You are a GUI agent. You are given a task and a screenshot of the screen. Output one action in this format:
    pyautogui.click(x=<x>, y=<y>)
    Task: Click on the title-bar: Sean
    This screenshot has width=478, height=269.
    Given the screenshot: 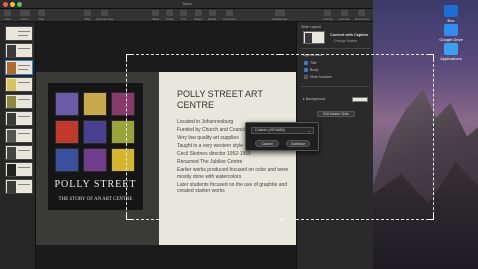 What is the action you would take?
    pyautogui.click(x=186, y=4)
    